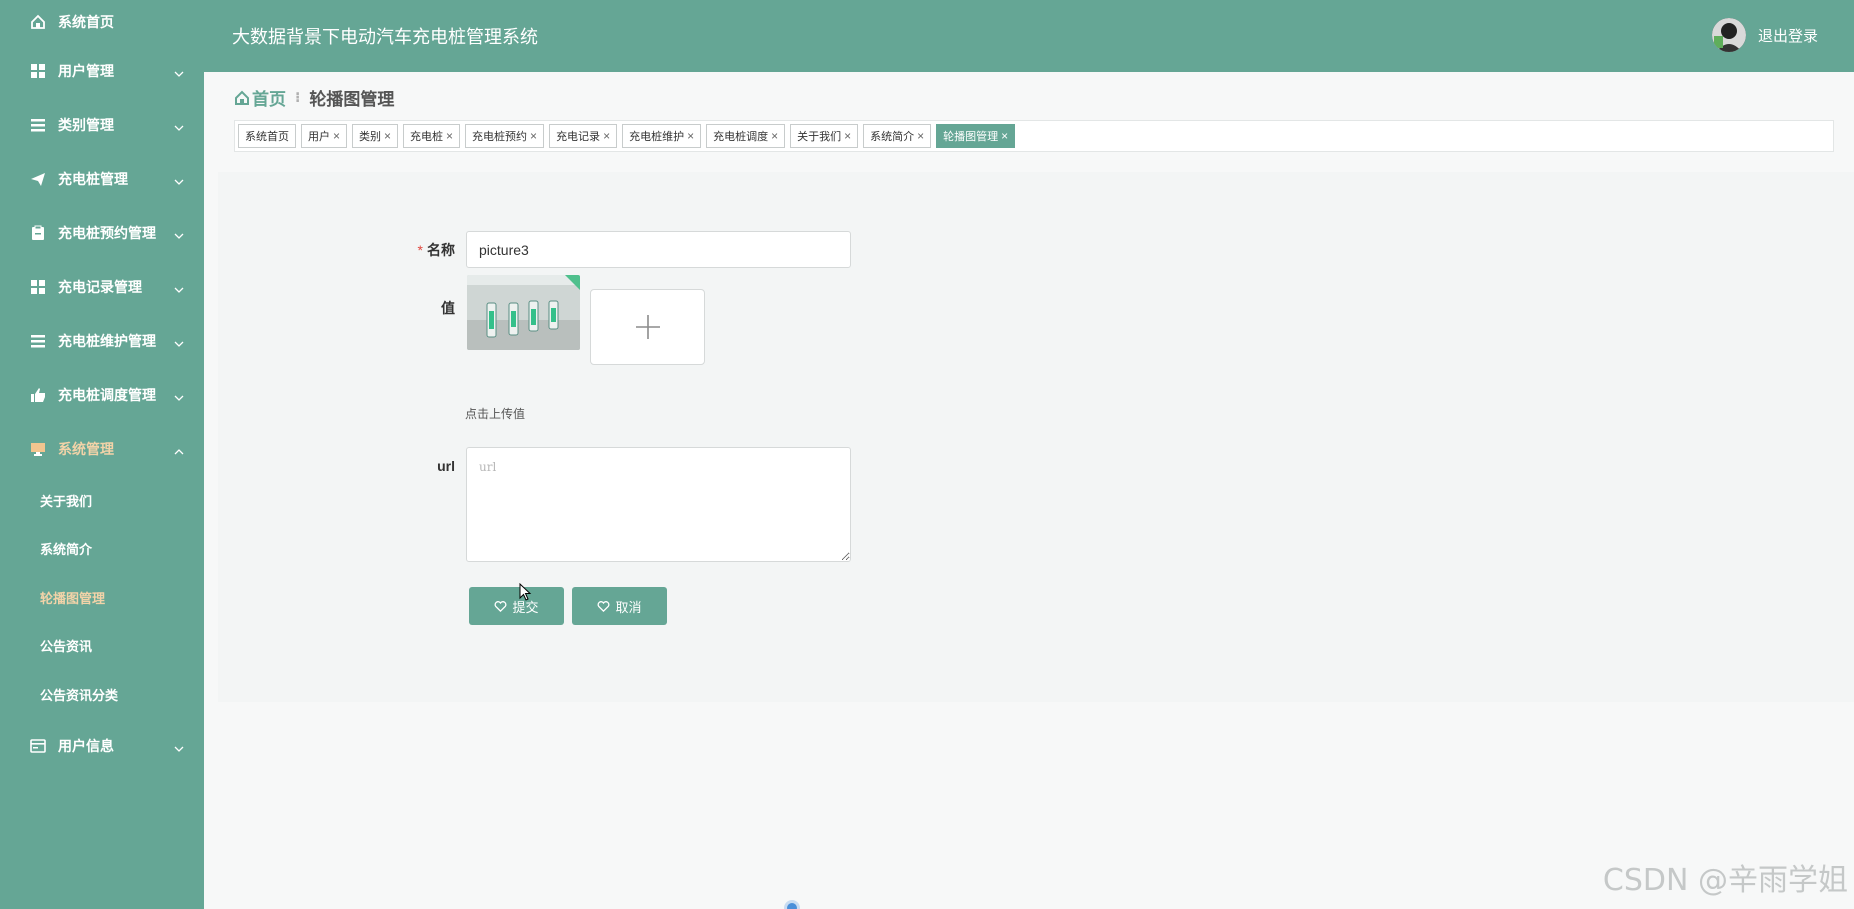 The height and width of the screenshot is (909, 1854). Describe the element at coordinates (897, 136) in the screenshot. I see `tag-system-intro: 系统简介 ×` at that location.